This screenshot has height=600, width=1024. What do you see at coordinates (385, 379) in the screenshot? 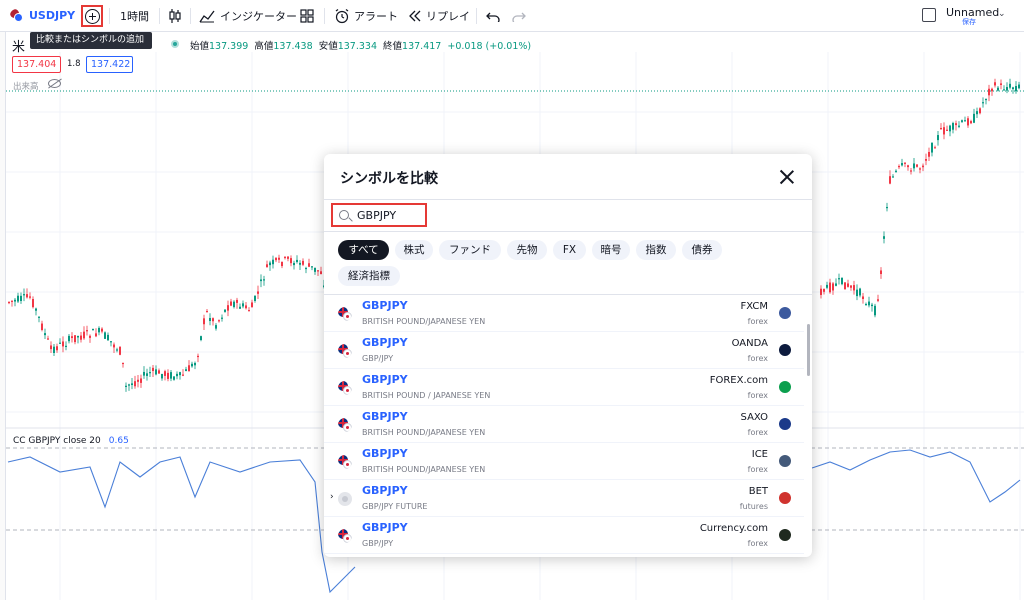
I see `result-symbol: GBPJPY` at bounding box center [385, 379].